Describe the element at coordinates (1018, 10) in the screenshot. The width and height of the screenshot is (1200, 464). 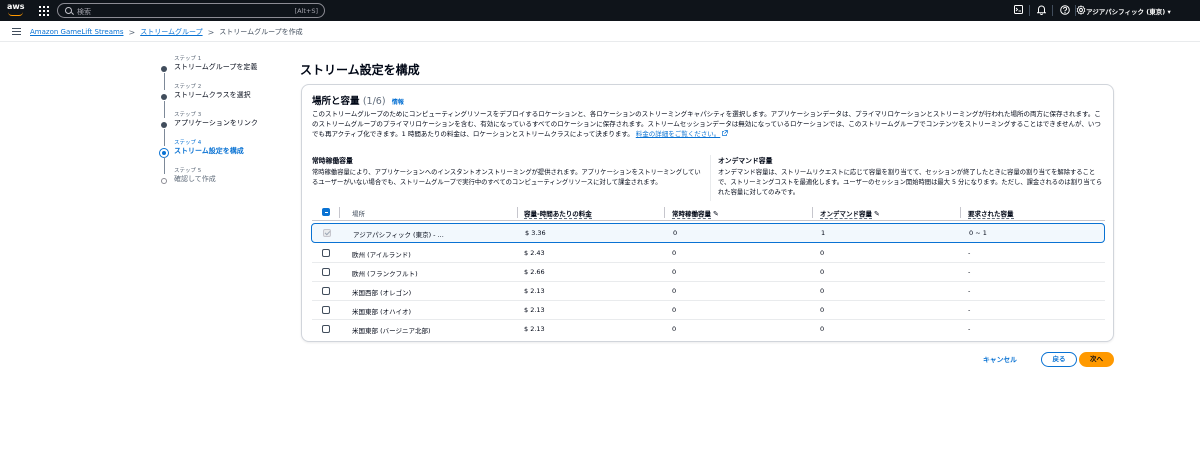
I see `cloudshell-icon` at that location.